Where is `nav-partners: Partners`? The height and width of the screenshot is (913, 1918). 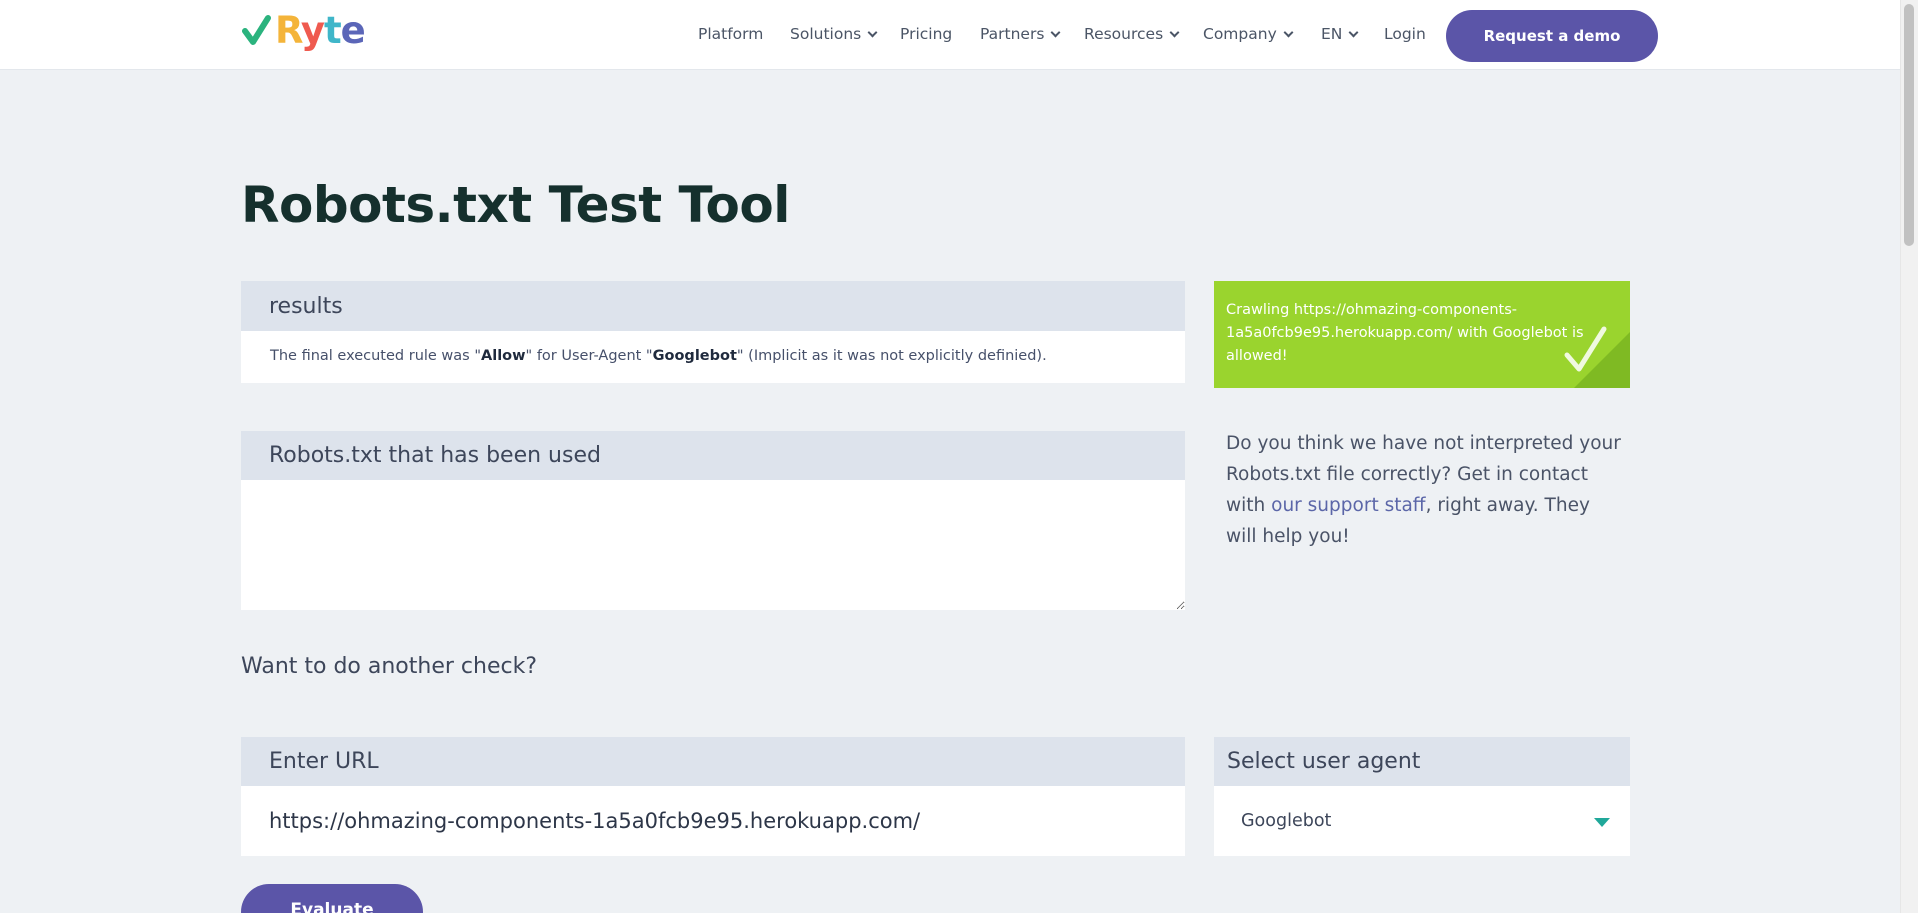 nav-partners: Partners is located at coordinates (1020, 34).